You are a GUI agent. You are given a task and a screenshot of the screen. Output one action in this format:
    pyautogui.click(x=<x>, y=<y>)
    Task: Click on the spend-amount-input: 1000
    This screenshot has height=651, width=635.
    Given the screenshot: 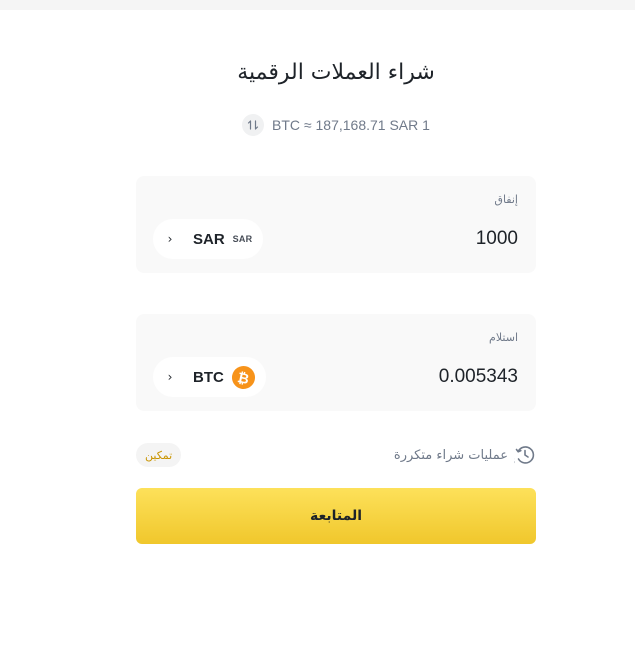 What is the action you would take?
    pyautogui.click(x=497, y=239)
    